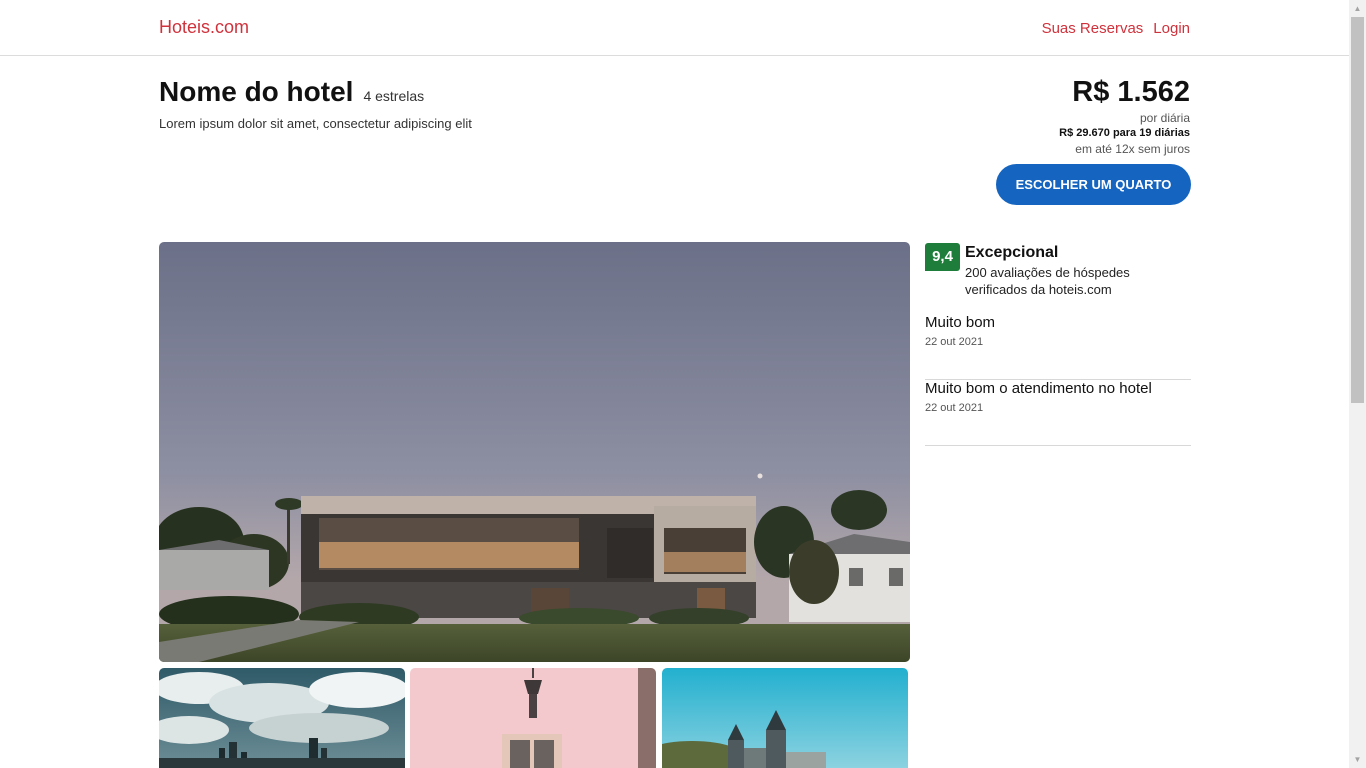 The image size is (1366, 768). What do you see at coordinates (1357, 8) in the screenshot?
I see `scroll-up-icon: ▲` at bounding box center [1357, 8].